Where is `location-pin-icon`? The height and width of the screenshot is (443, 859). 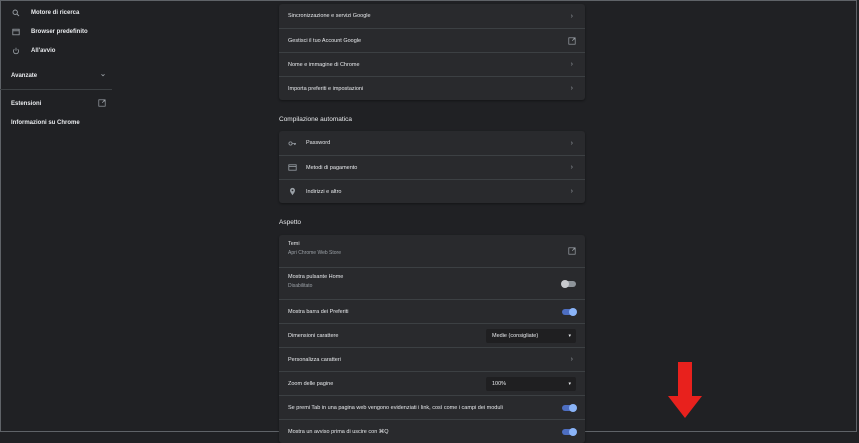 location-pin-icon is located at coordinates (292, 191).